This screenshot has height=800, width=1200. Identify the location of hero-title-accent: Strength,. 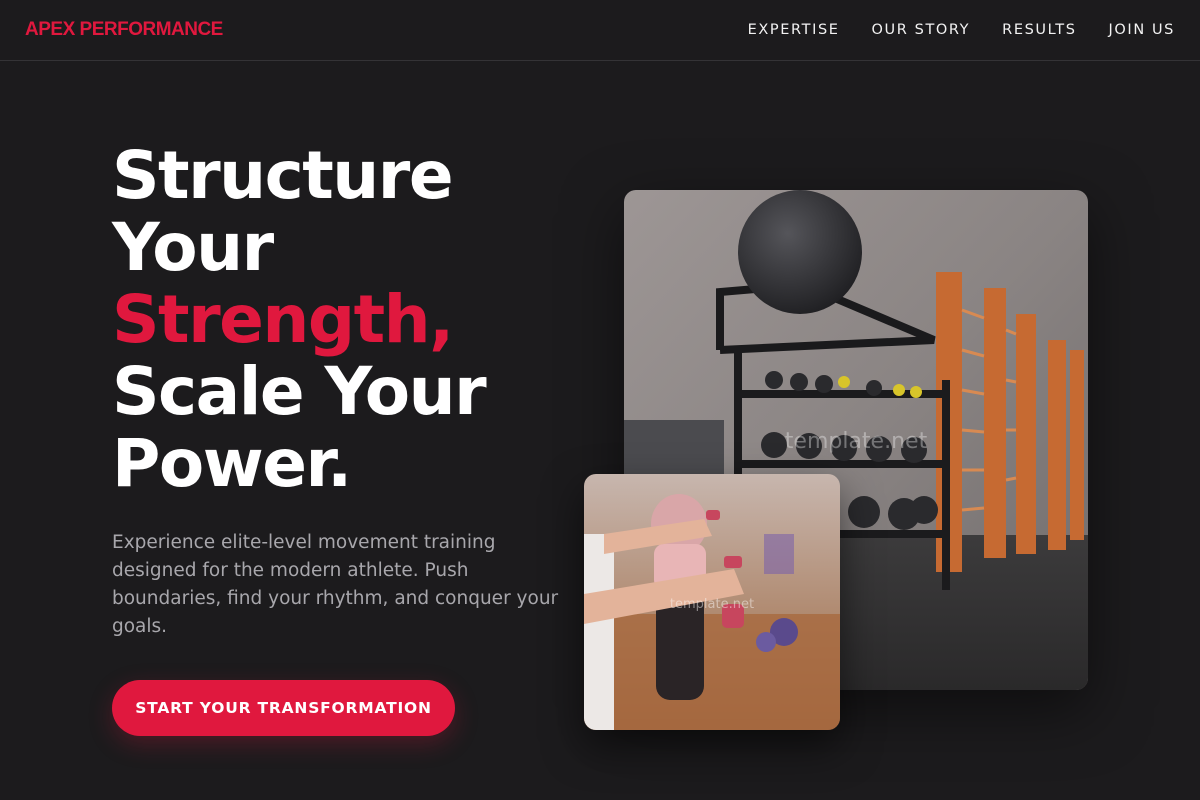
(283, 319).